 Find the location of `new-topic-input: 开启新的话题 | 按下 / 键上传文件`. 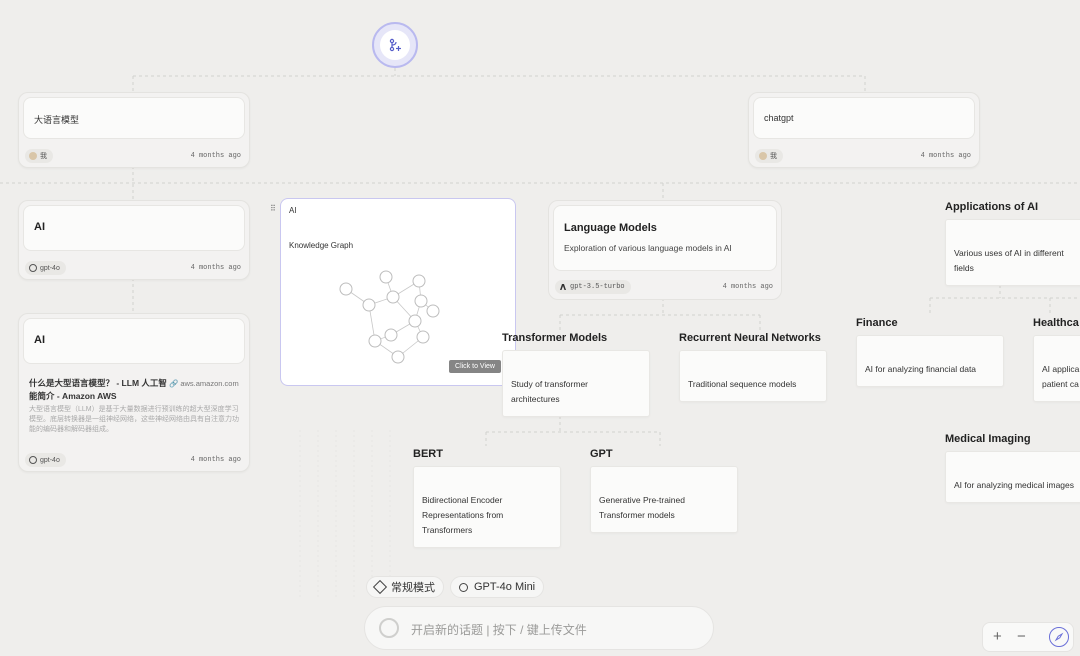

new-topic-input: 开启新的话题 | 按下 / 键上传文件 is located at coordinates (539, 628).